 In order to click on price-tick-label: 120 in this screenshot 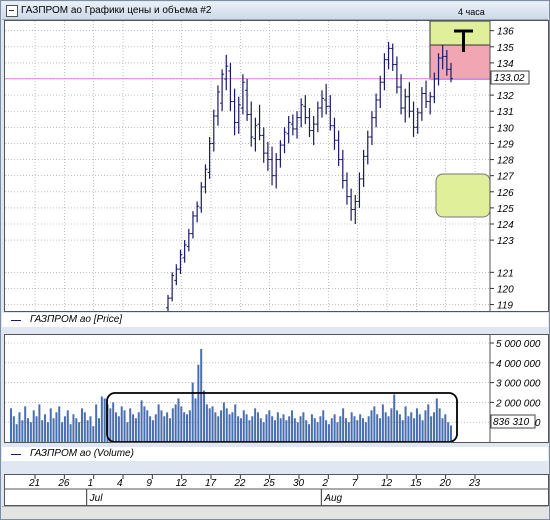, I will do `click(505, 289)`.